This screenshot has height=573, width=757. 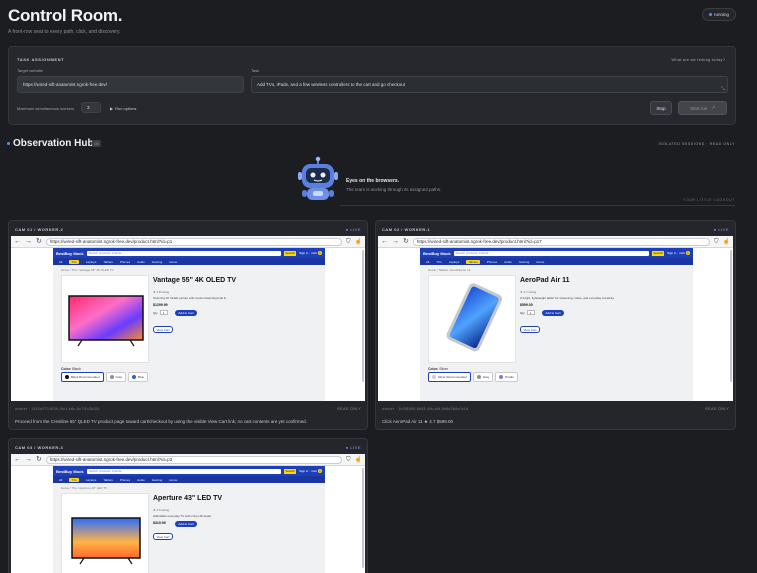 I want to click on product-image, so click(x=105, y=319).